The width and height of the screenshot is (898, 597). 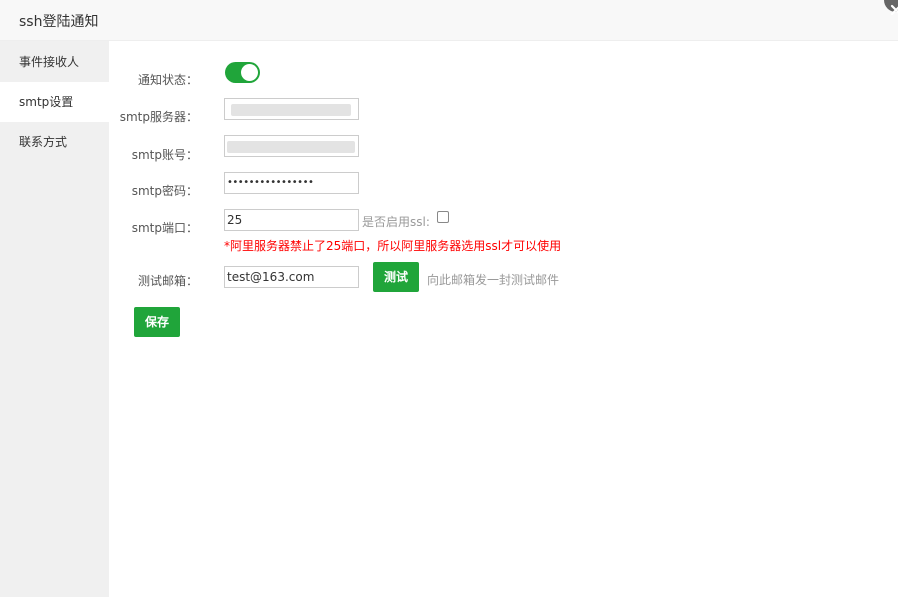 I want to click on port-warning-text: *阿里服务器禁止了25端口，所以阿里服务器选用ssl才可以使用, so click(x=393, y=246).